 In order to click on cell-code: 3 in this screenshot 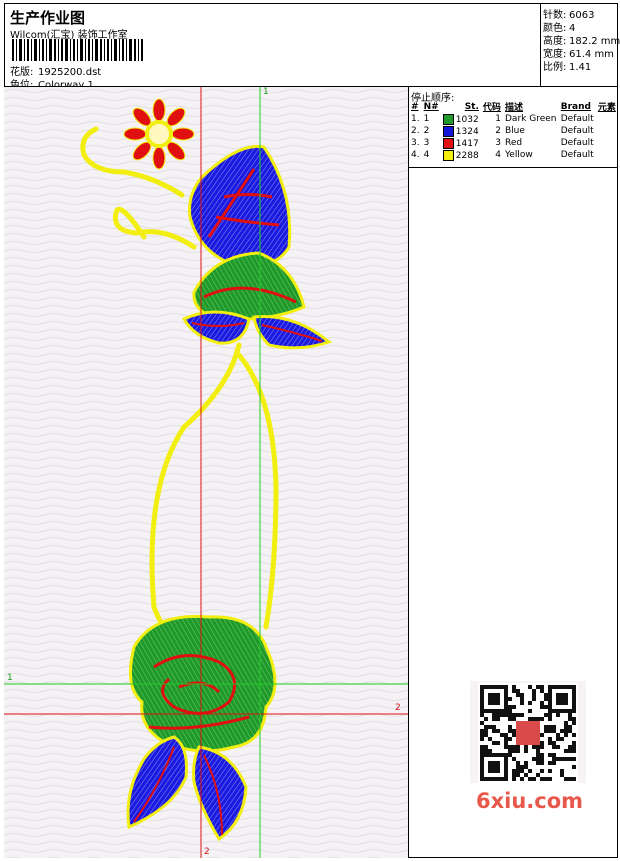, I will do `click(492, 143)`.